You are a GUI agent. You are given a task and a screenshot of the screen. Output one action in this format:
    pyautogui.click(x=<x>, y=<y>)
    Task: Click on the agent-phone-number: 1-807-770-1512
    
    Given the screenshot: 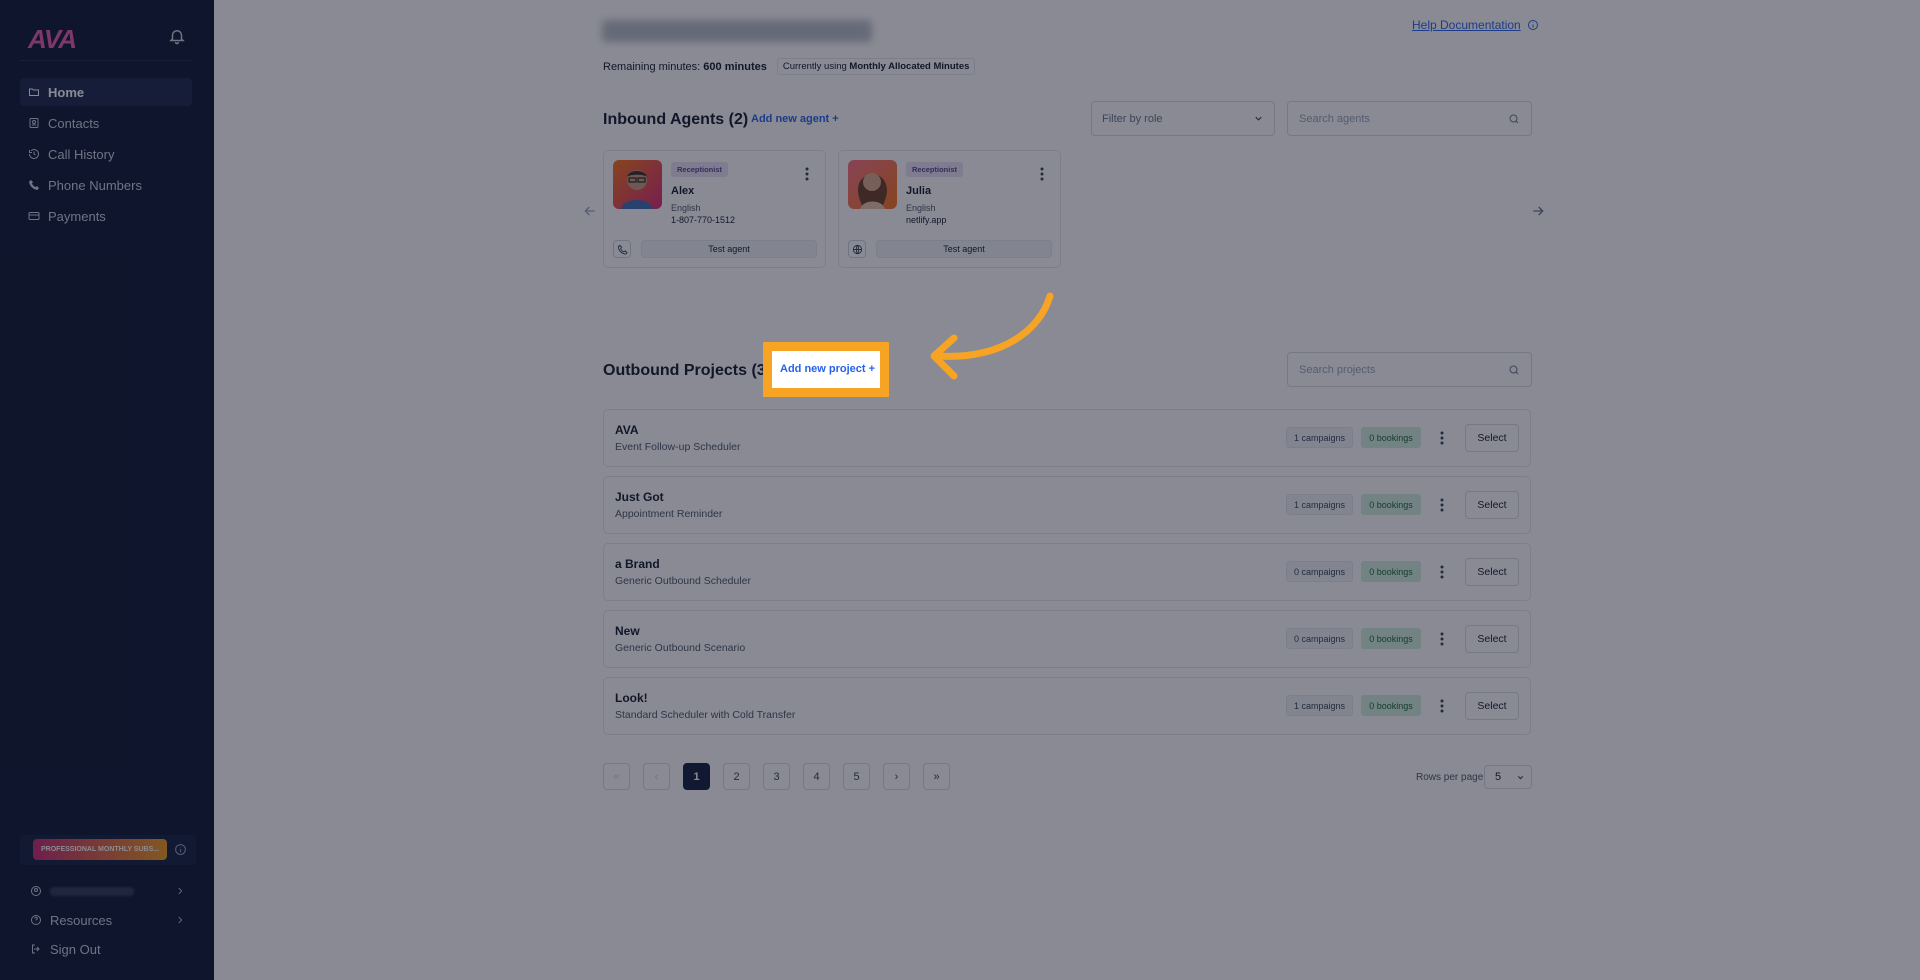 What is the action you would take?
    pyautogui.click(x=703, y=220)
    